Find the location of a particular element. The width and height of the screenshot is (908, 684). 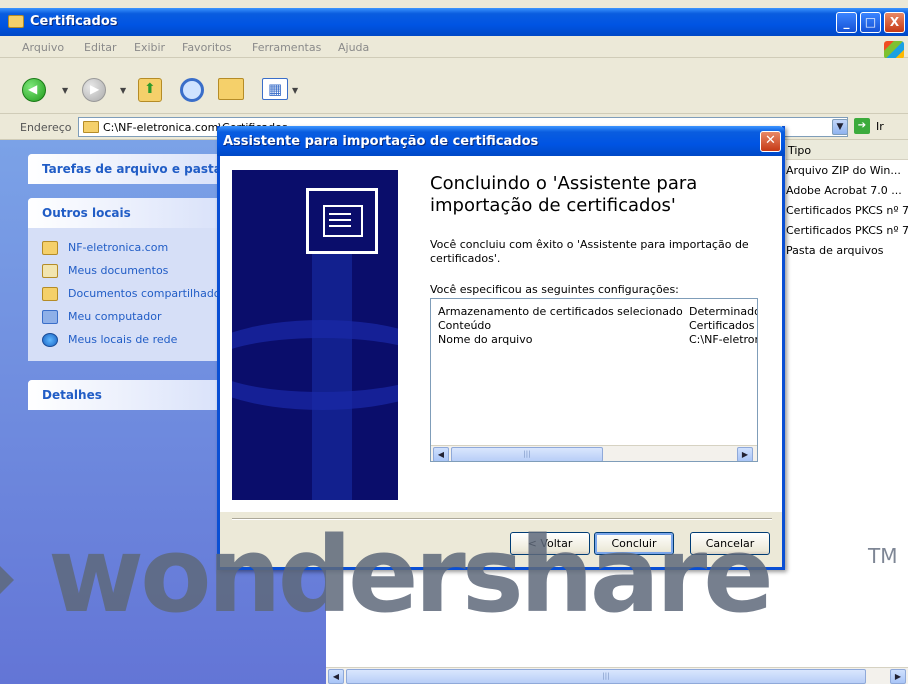

place-label: Meu computador is located at coordinates (115, 316).